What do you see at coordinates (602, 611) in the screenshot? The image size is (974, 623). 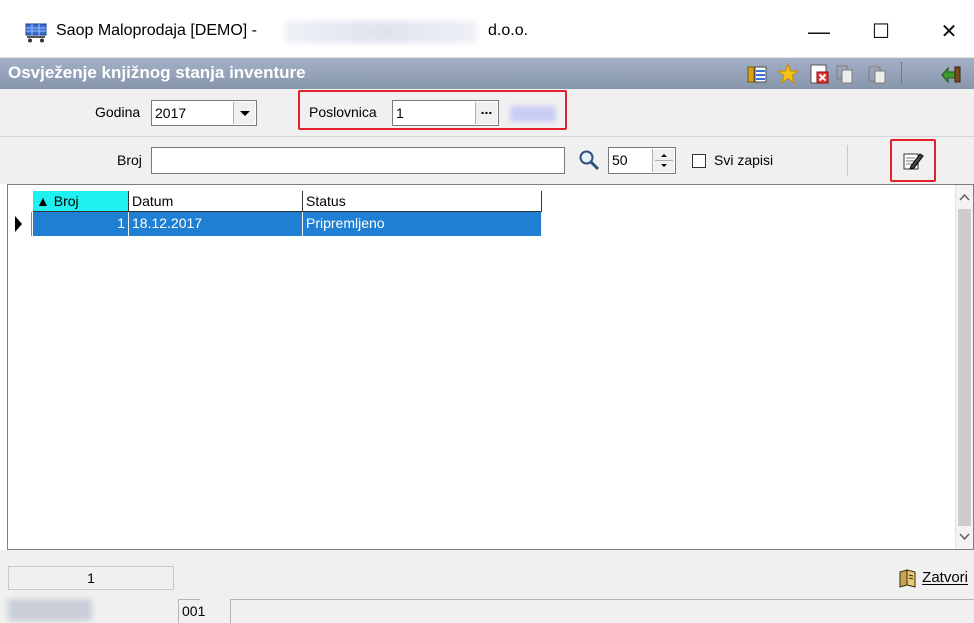 I see `status-message` at bounding box center [602, 611].